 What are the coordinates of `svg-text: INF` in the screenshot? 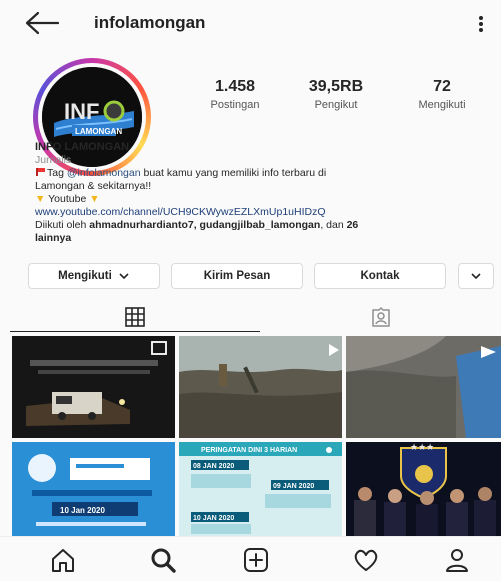 It's located at (81, 111).